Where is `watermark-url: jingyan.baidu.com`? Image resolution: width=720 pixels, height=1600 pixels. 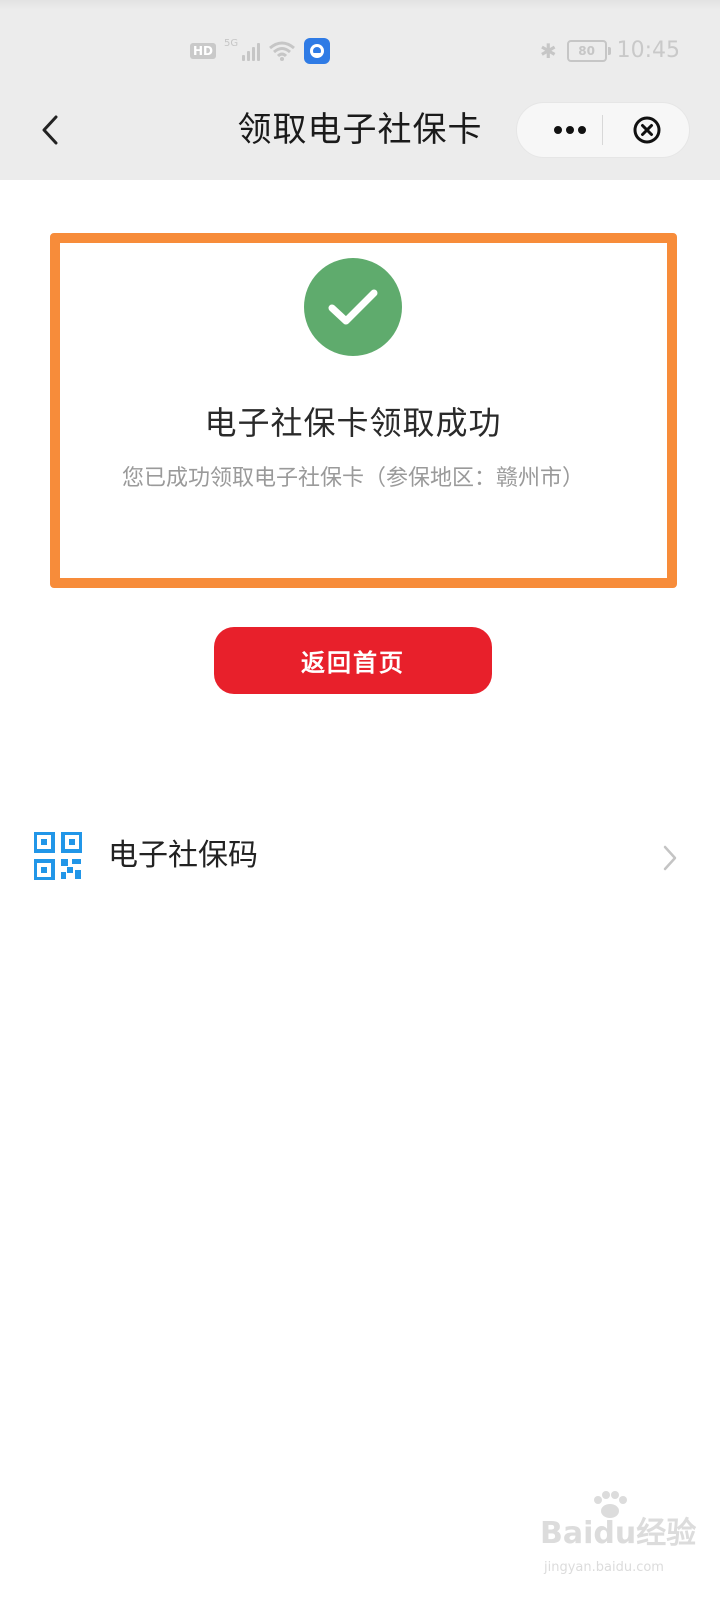 watermark-url: jingyan.baidu.com is located at coordinates (604, 1567).